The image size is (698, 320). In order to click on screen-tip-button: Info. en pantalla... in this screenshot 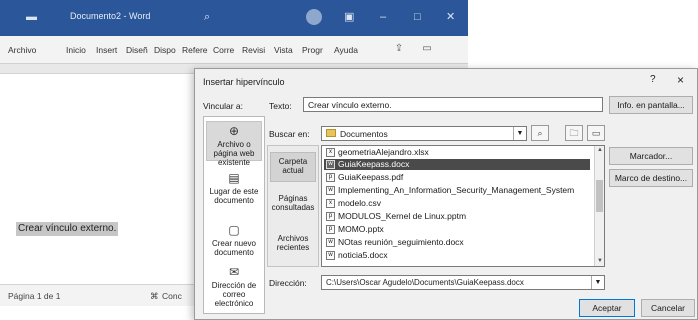, I will do `click(651, 105)`.